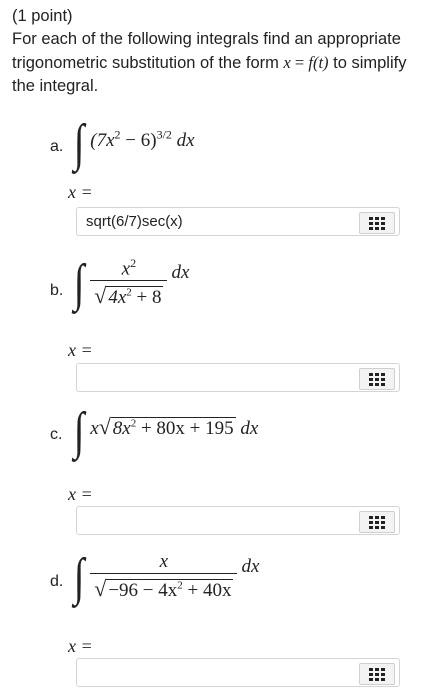 This screenshot has width=424, height=700. What do you see at coordinates (320, 62) in the screenshot?
I see `form-t: (t)` at bounding box center [320, 62].